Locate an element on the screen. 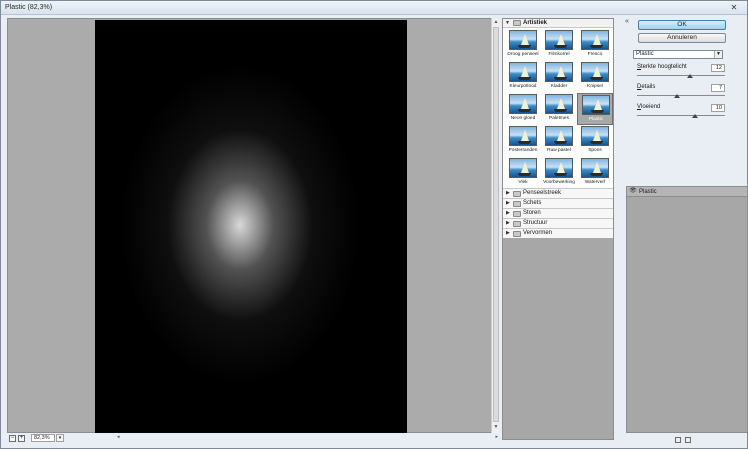 The width and height of the screenshot is (748, 449). scroll-left-icon: ◂ is located at coordinates (118, 437).